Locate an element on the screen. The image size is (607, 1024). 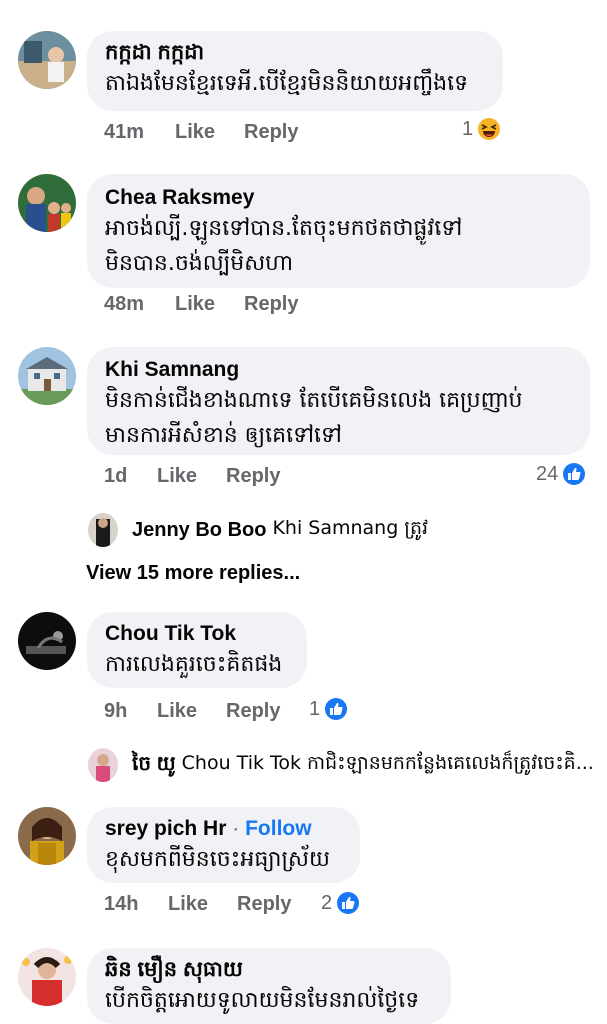
reaction-count: 2 is located at coordinates (340, 903).